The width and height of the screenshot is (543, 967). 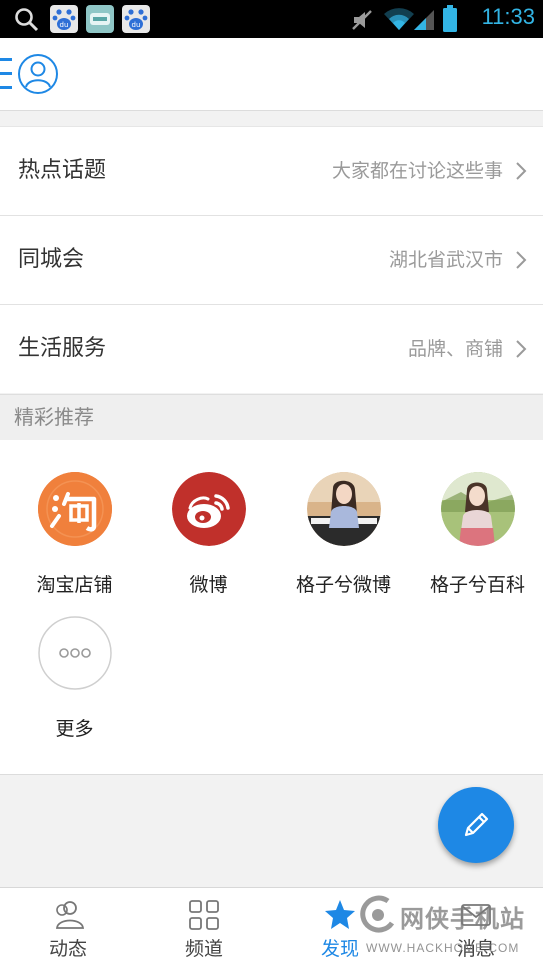 What do you see at coordinates (70, 915) in the screenshot?
I see `people-icon` at bounding box center [70, 915].